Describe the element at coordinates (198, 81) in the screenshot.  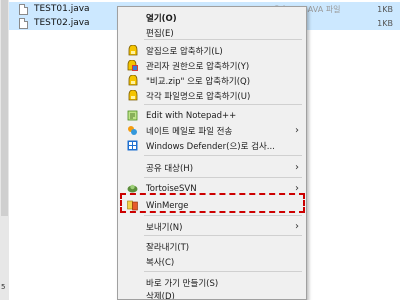
I see `menu-label: "비교.zip" 으로 압축하기(Q)` at that location.